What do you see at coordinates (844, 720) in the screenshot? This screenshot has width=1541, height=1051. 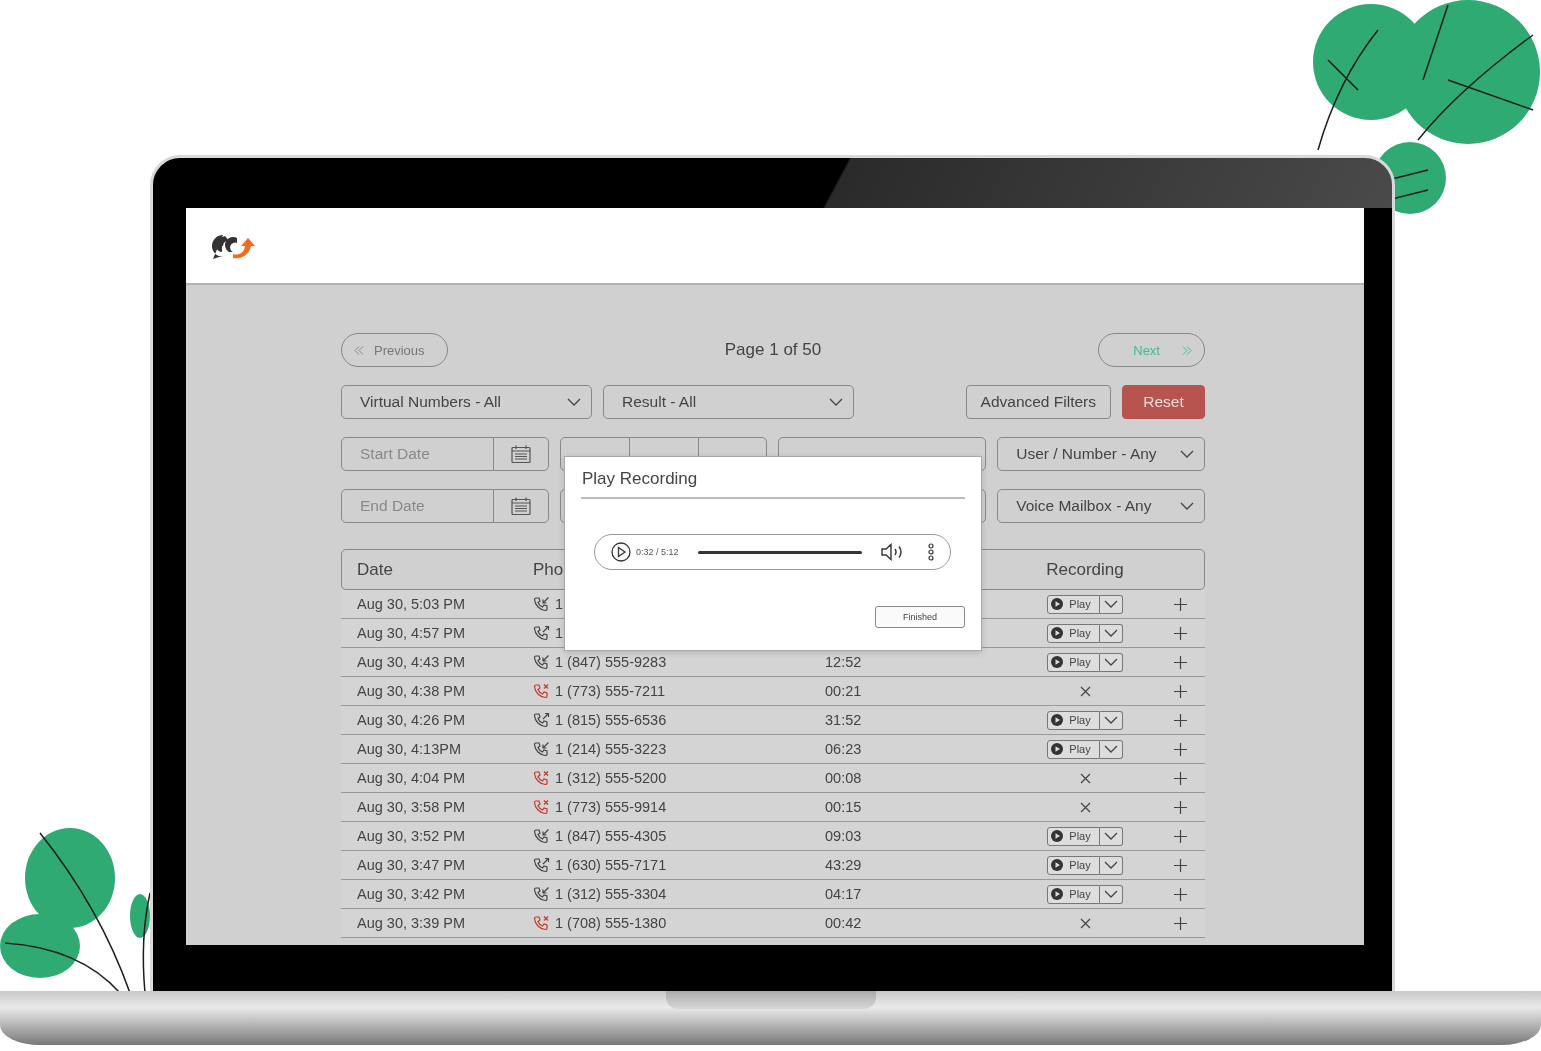 I see `duration-cell-text: 31:52` at bounding box center [844, 720].